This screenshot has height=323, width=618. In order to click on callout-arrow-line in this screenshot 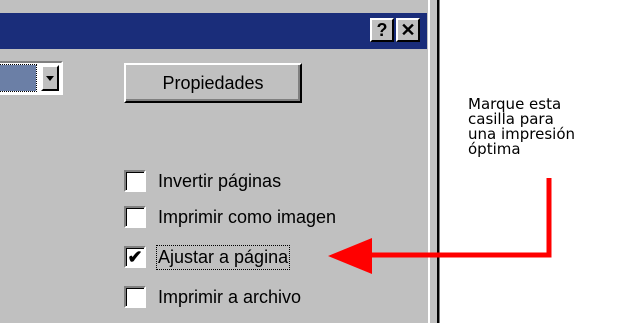, I will do `click(459, 218)`.